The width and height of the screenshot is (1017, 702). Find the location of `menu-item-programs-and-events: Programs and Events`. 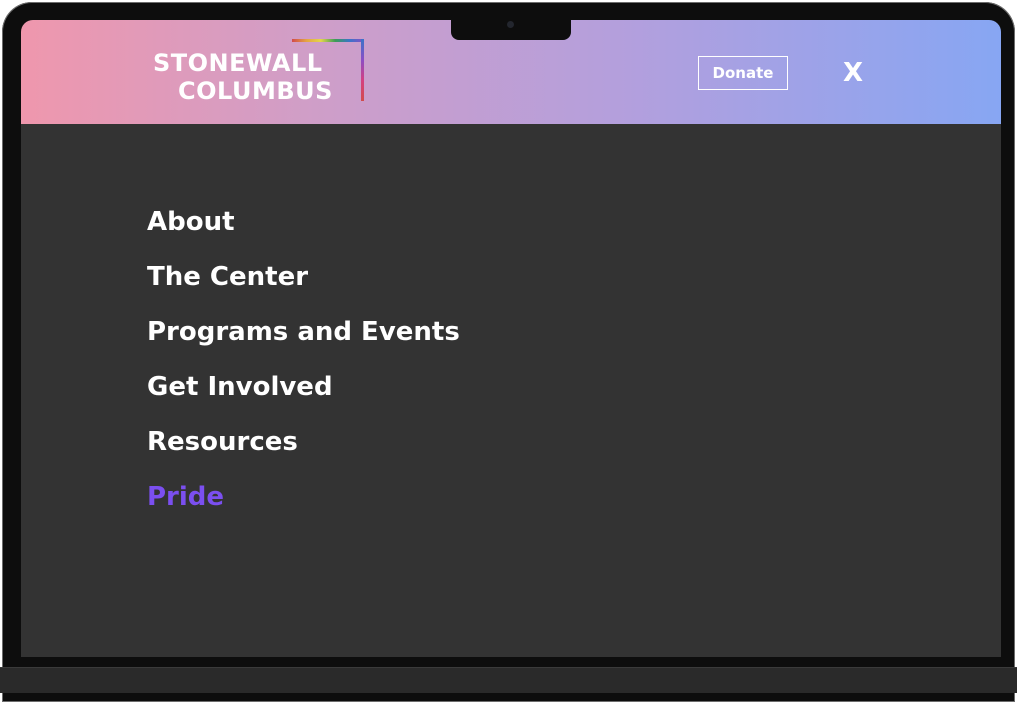

menu-item-programs-and-events: Programs and Events is located at coordinates (303, 337).